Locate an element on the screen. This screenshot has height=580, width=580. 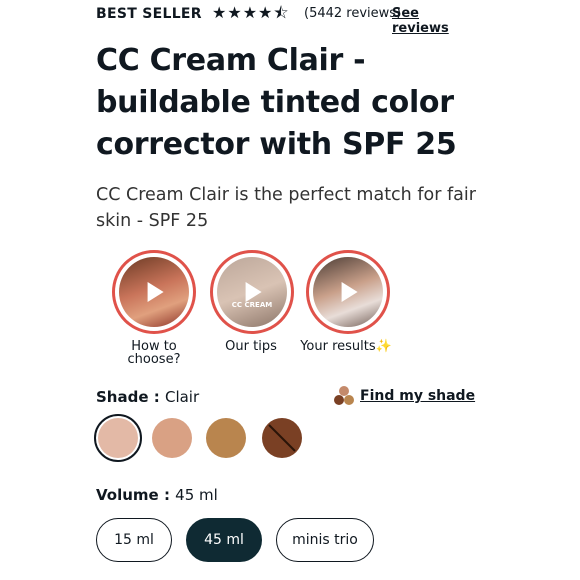
shade-dots-icon is located at coordinates (345, 396).